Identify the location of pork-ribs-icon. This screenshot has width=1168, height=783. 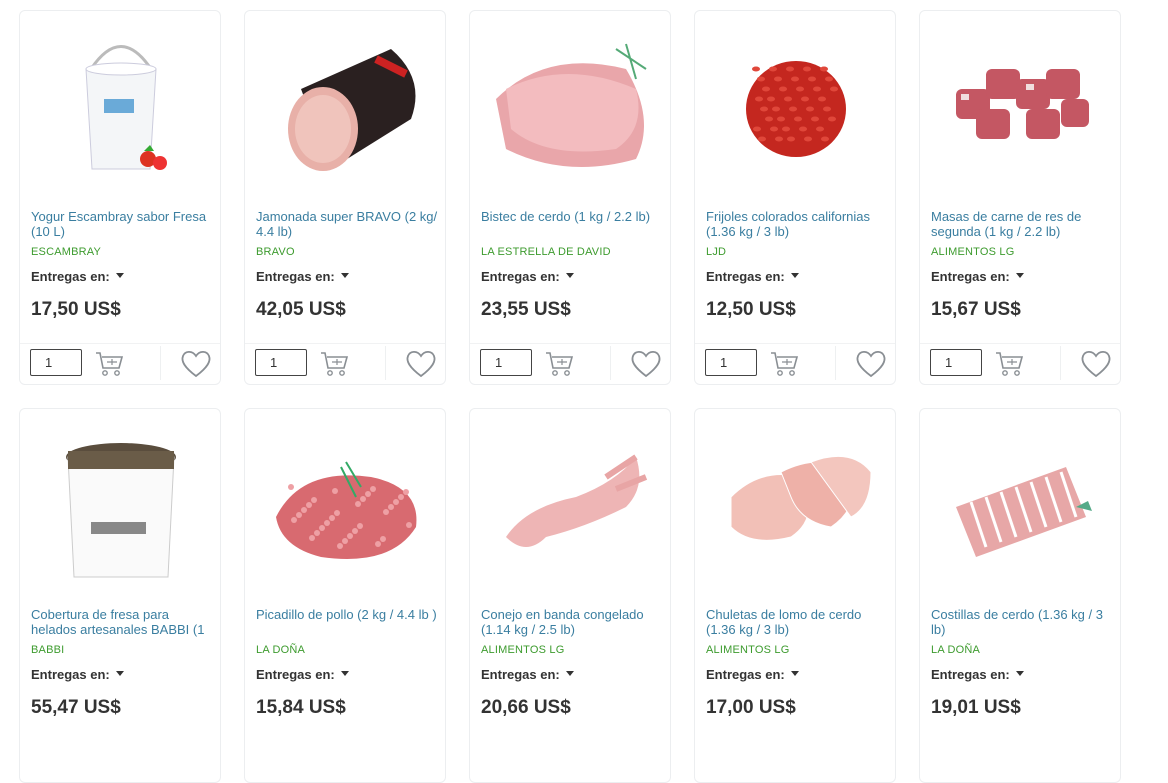
(1021, 507).